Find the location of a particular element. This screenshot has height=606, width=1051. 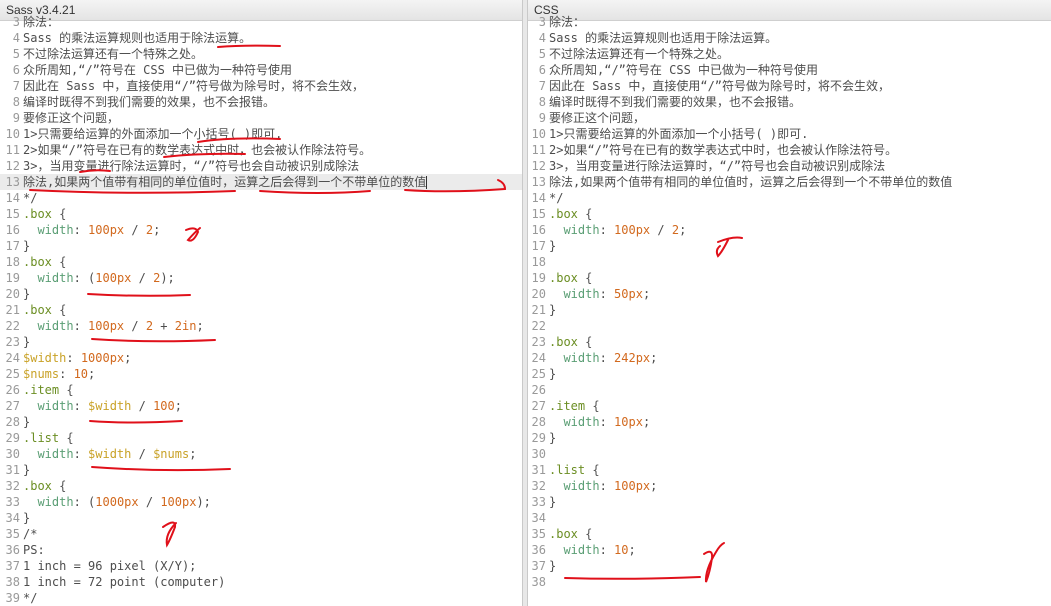

sass-line-text: .list { is located at coordinates (48, 438).